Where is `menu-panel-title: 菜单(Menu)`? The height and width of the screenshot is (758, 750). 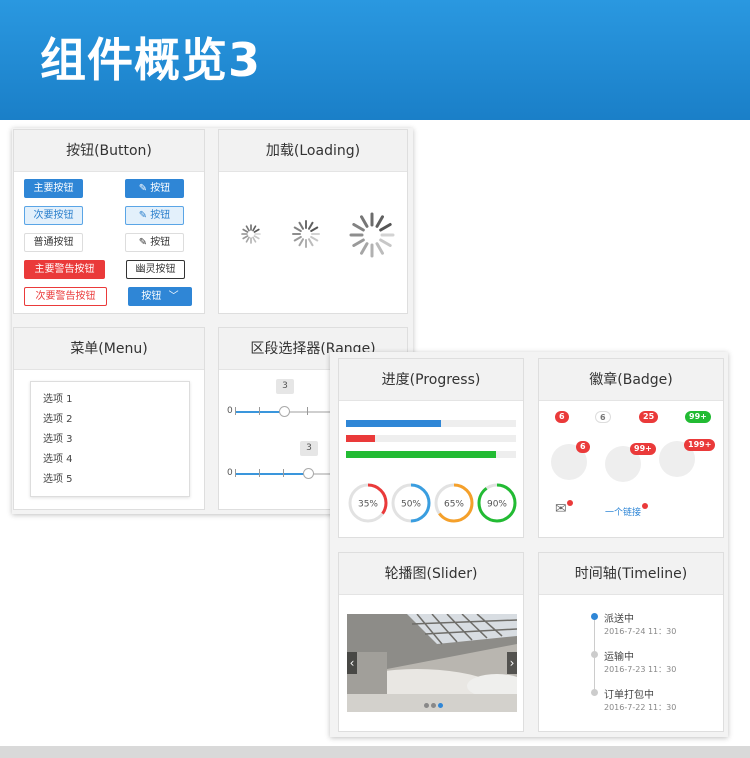 menu-panel-title: 菜单(Menu) is located at coordinates (109, 349).